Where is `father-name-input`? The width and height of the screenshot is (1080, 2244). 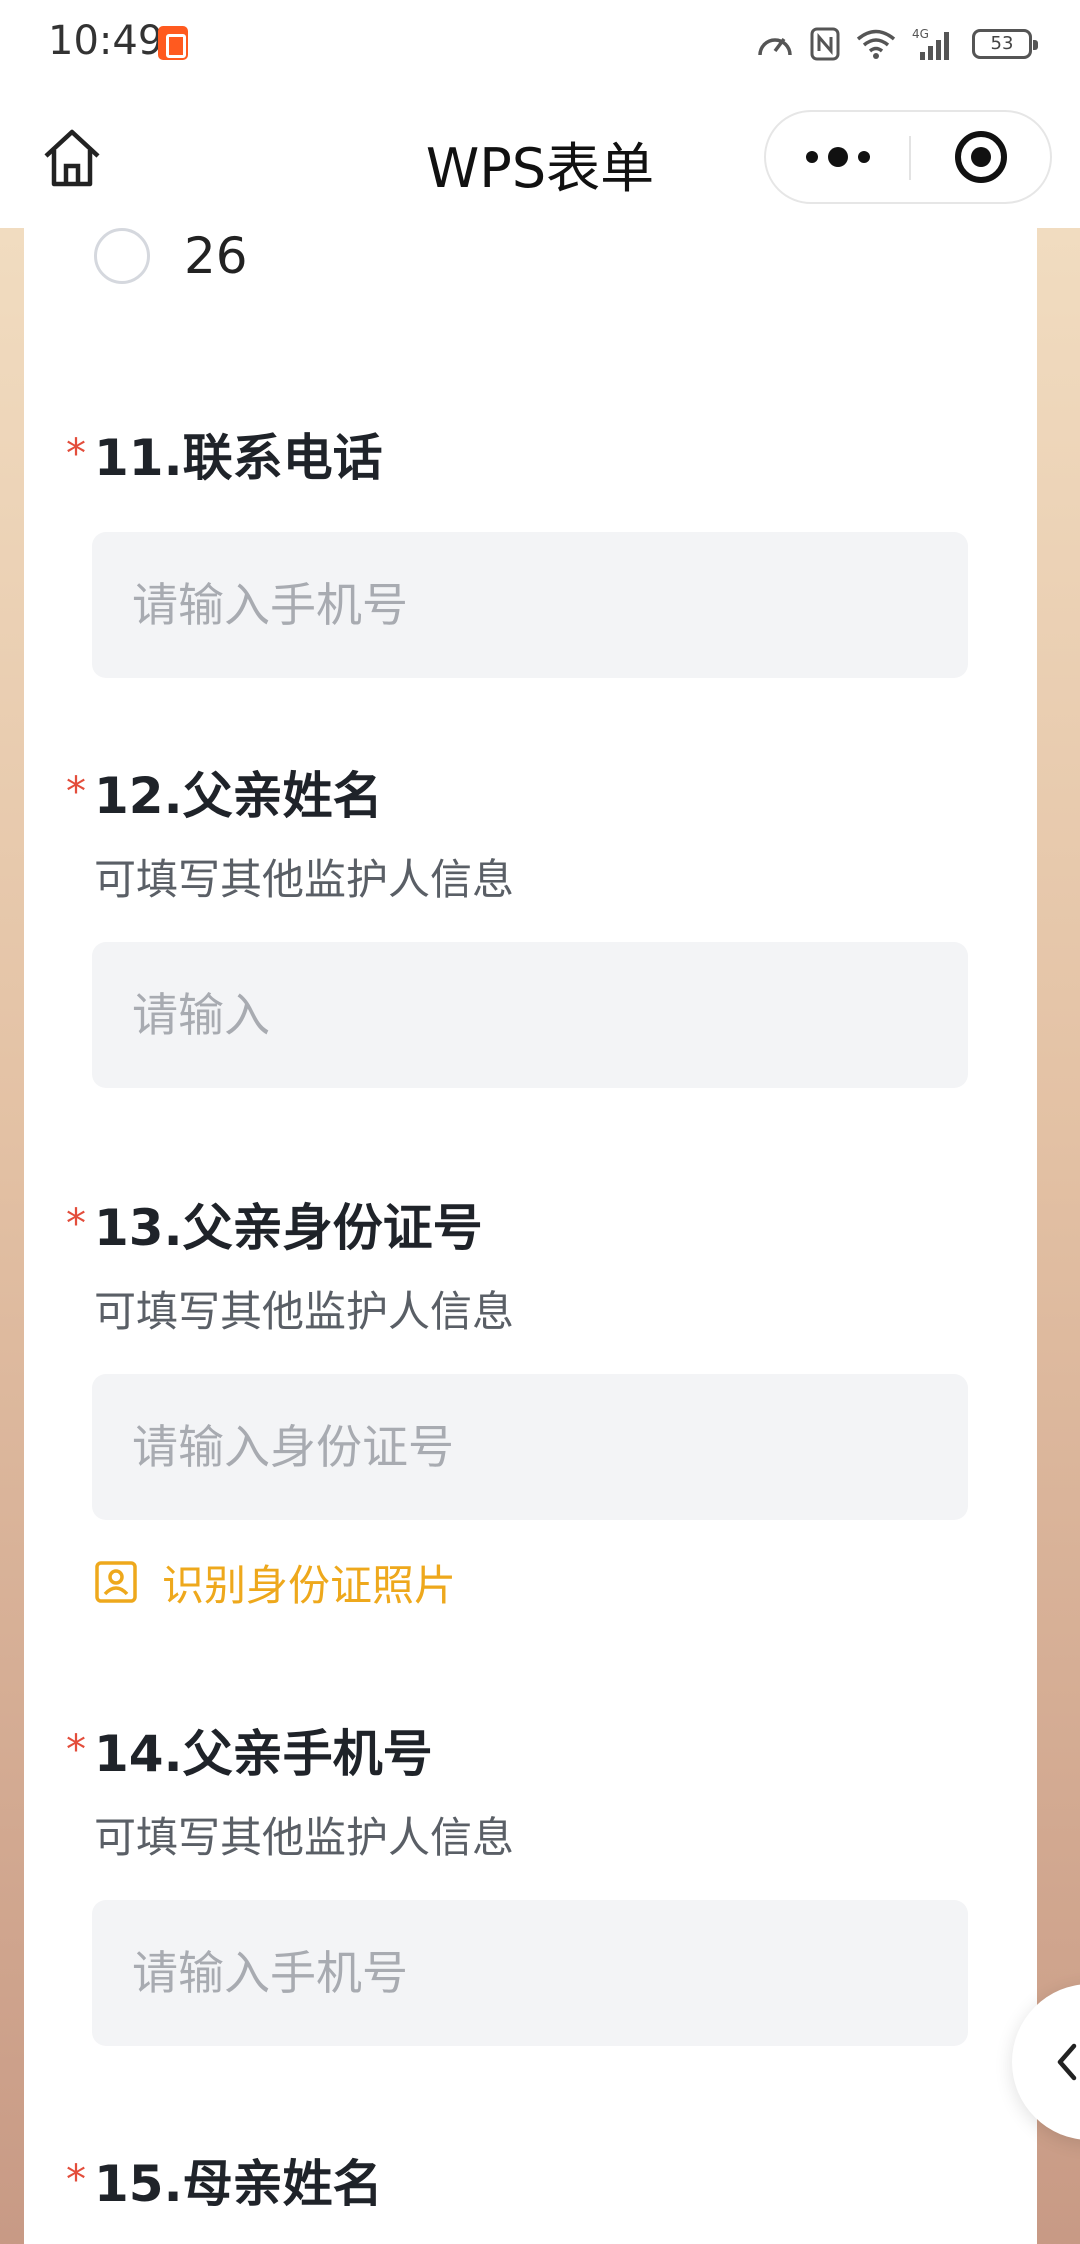 father-name-input is located at coordinates (550, 1015).